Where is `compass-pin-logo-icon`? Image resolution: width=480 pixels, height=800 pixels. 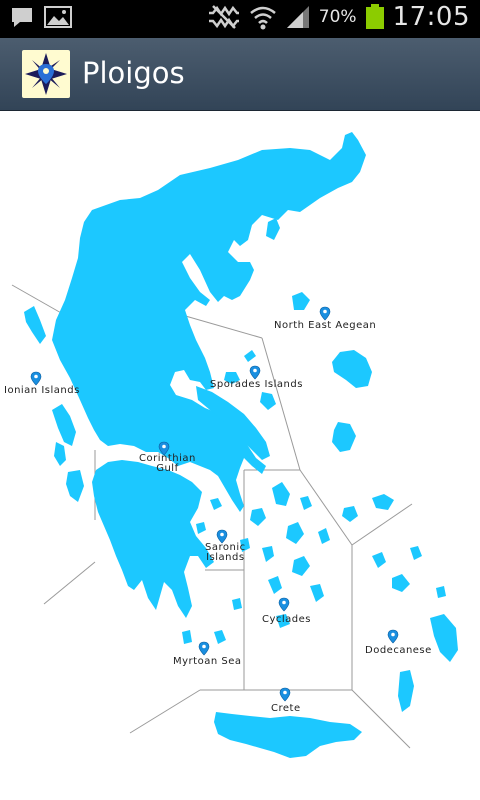
compass-pin-logo-icon is located at coordinates (46, 74).